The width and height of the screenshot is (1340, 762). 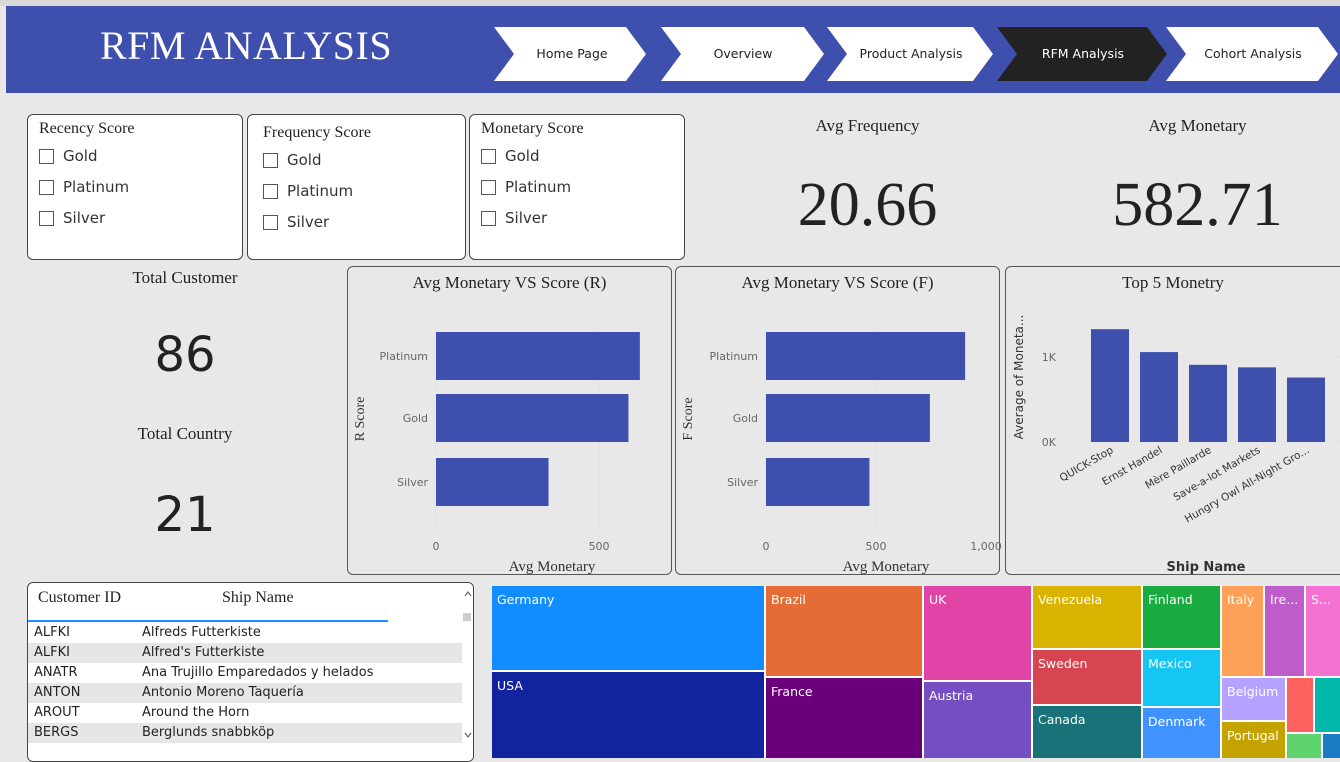 I want to click on total-country-value: 21, so click(x=185, y=515).